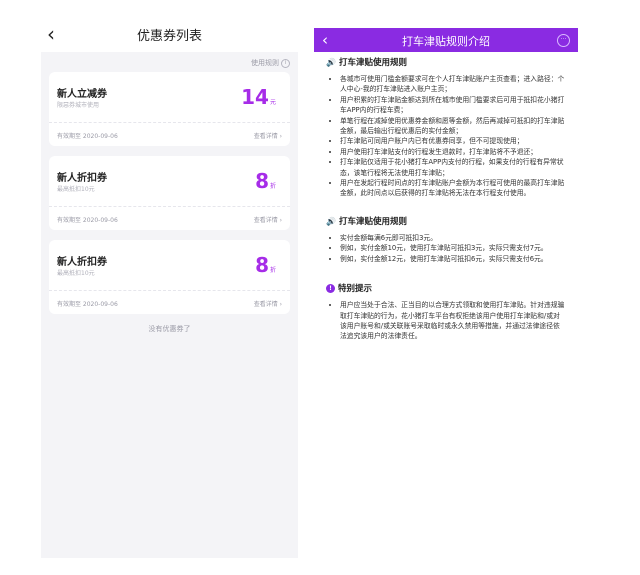  Describe the element at coordinates (453, 238) in the screenshot. I see `list-item: 实付金额每满6元即可抵扣3元。` at that location.